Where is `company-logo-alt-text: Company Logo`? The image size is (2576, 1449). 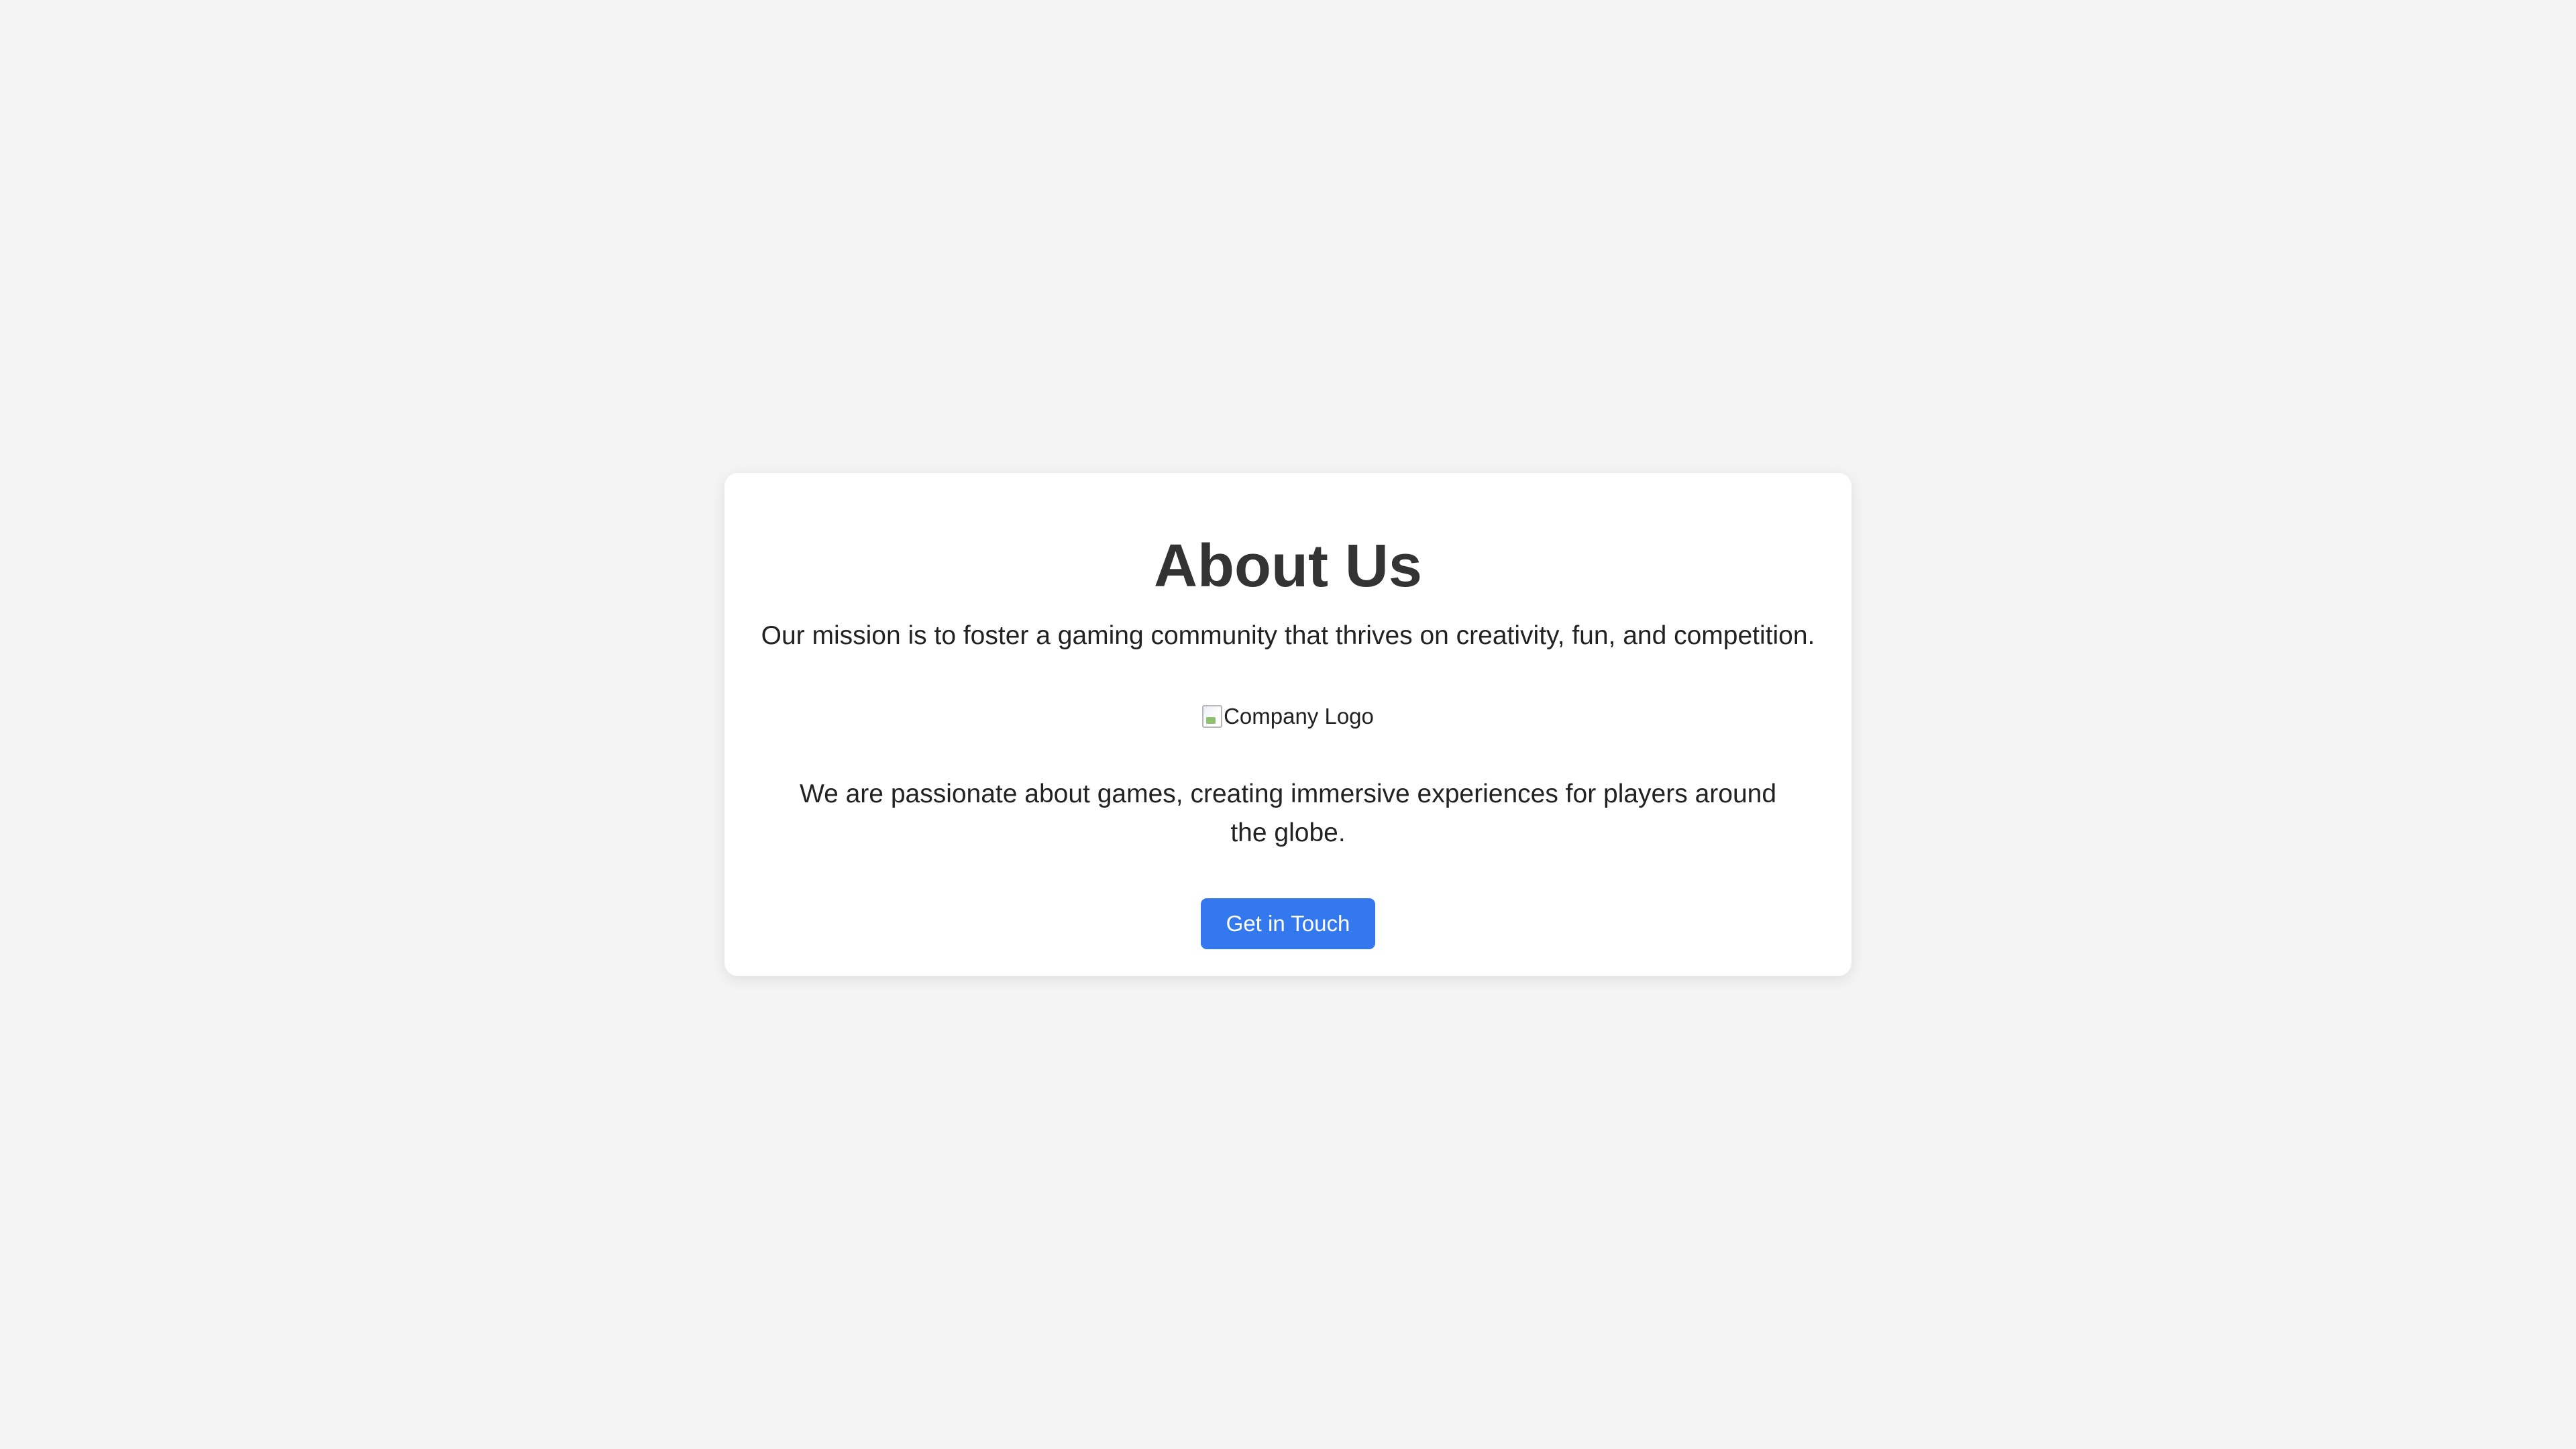
company-logo-alt-text: Company Logo is located at coordinates (1299, 716).